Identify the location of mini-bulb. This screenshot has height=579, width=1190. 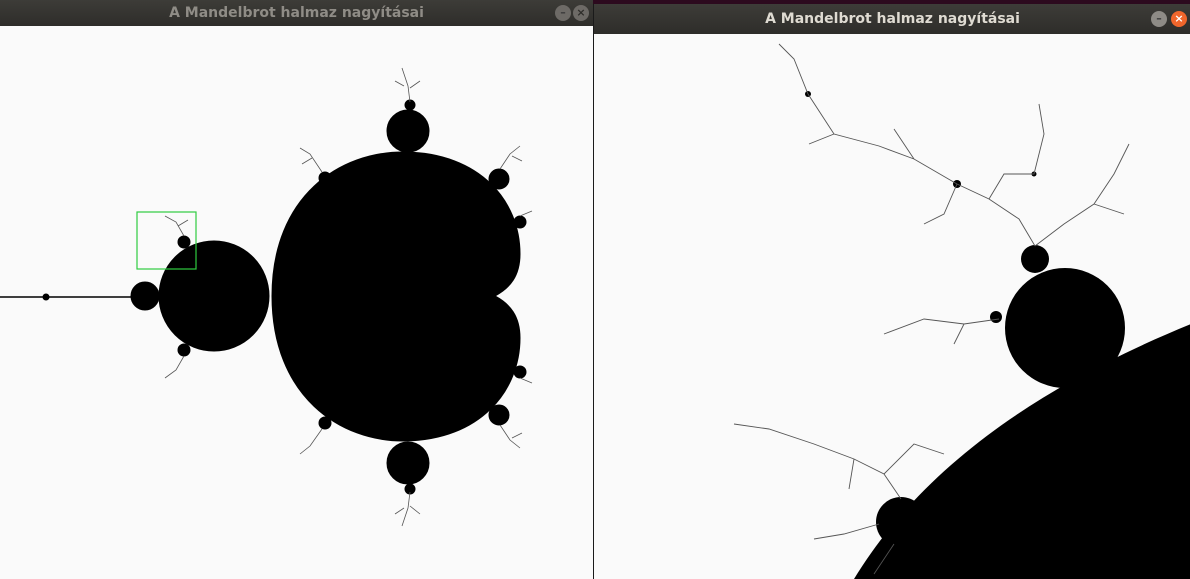
(46, 297).